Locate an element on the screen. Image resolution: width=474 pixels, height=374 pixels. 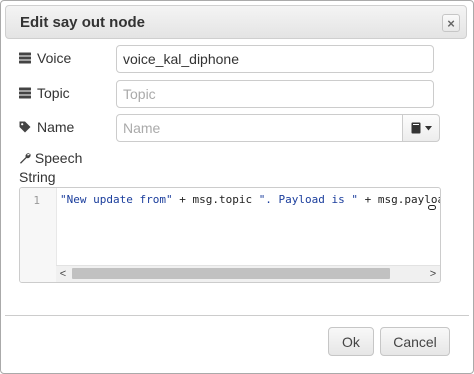
footer-divider is located at coordinates (237, 315).